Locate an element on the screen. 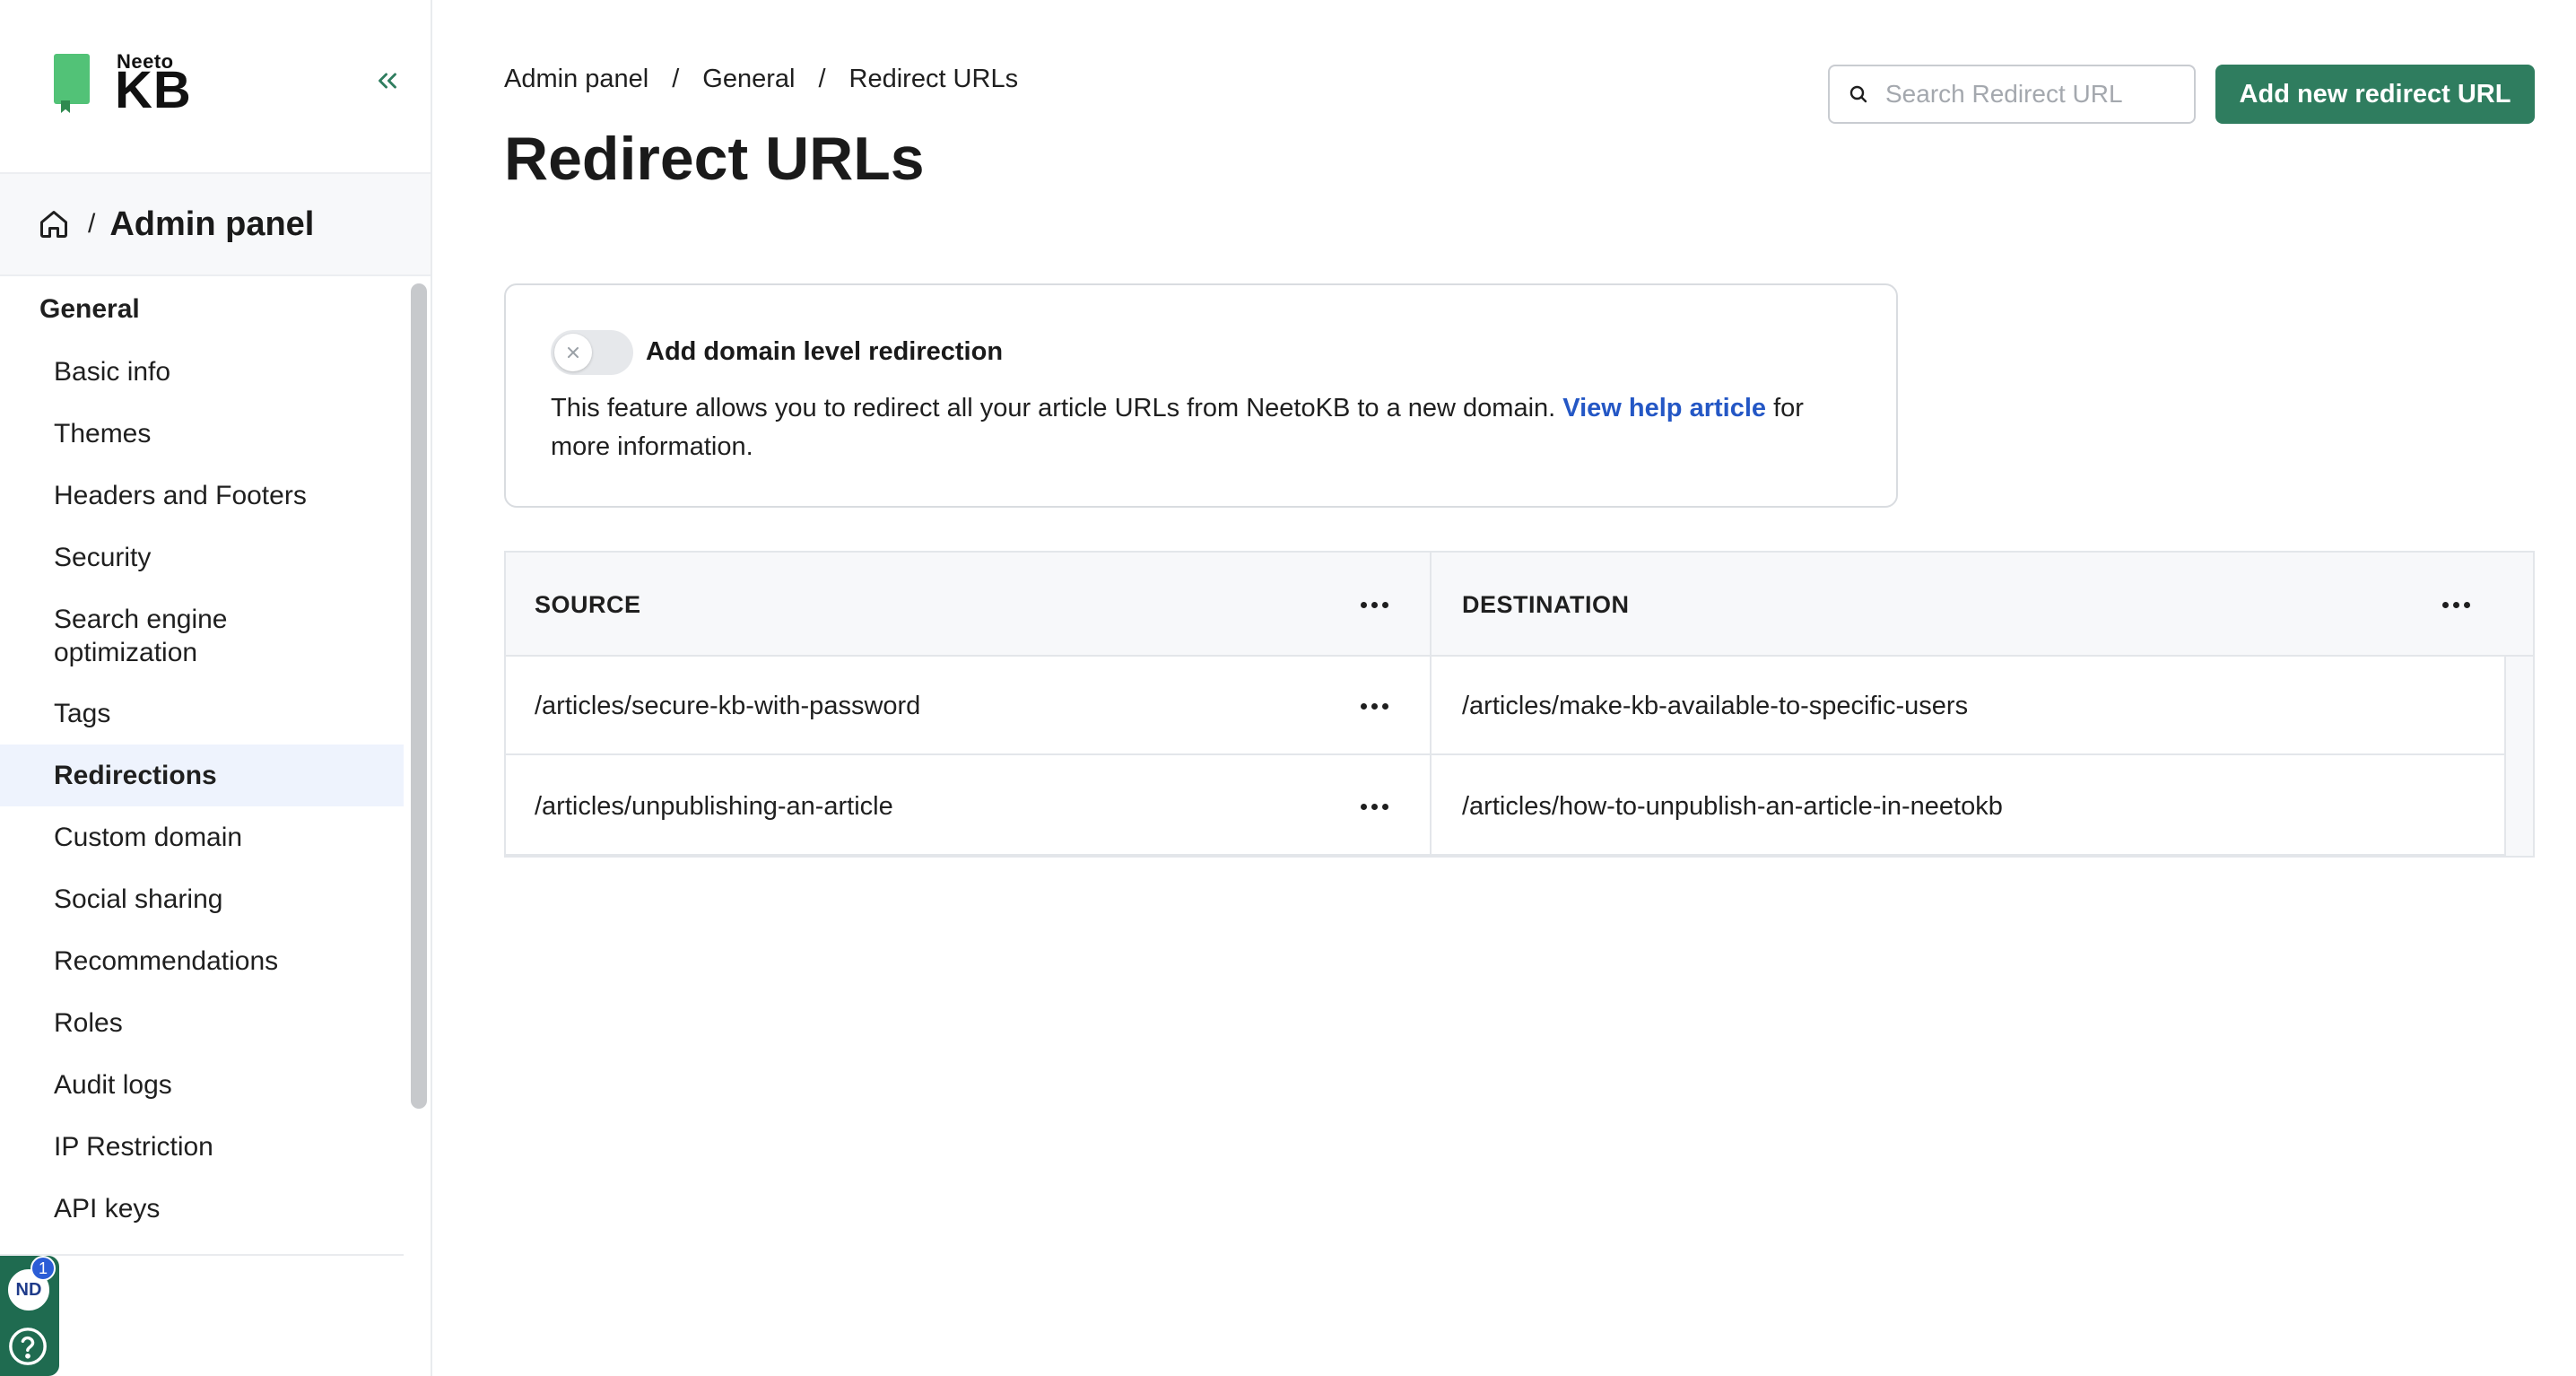  breadcrumb-item-admin-panel: Admin panel is located at coordinates (576, 79).